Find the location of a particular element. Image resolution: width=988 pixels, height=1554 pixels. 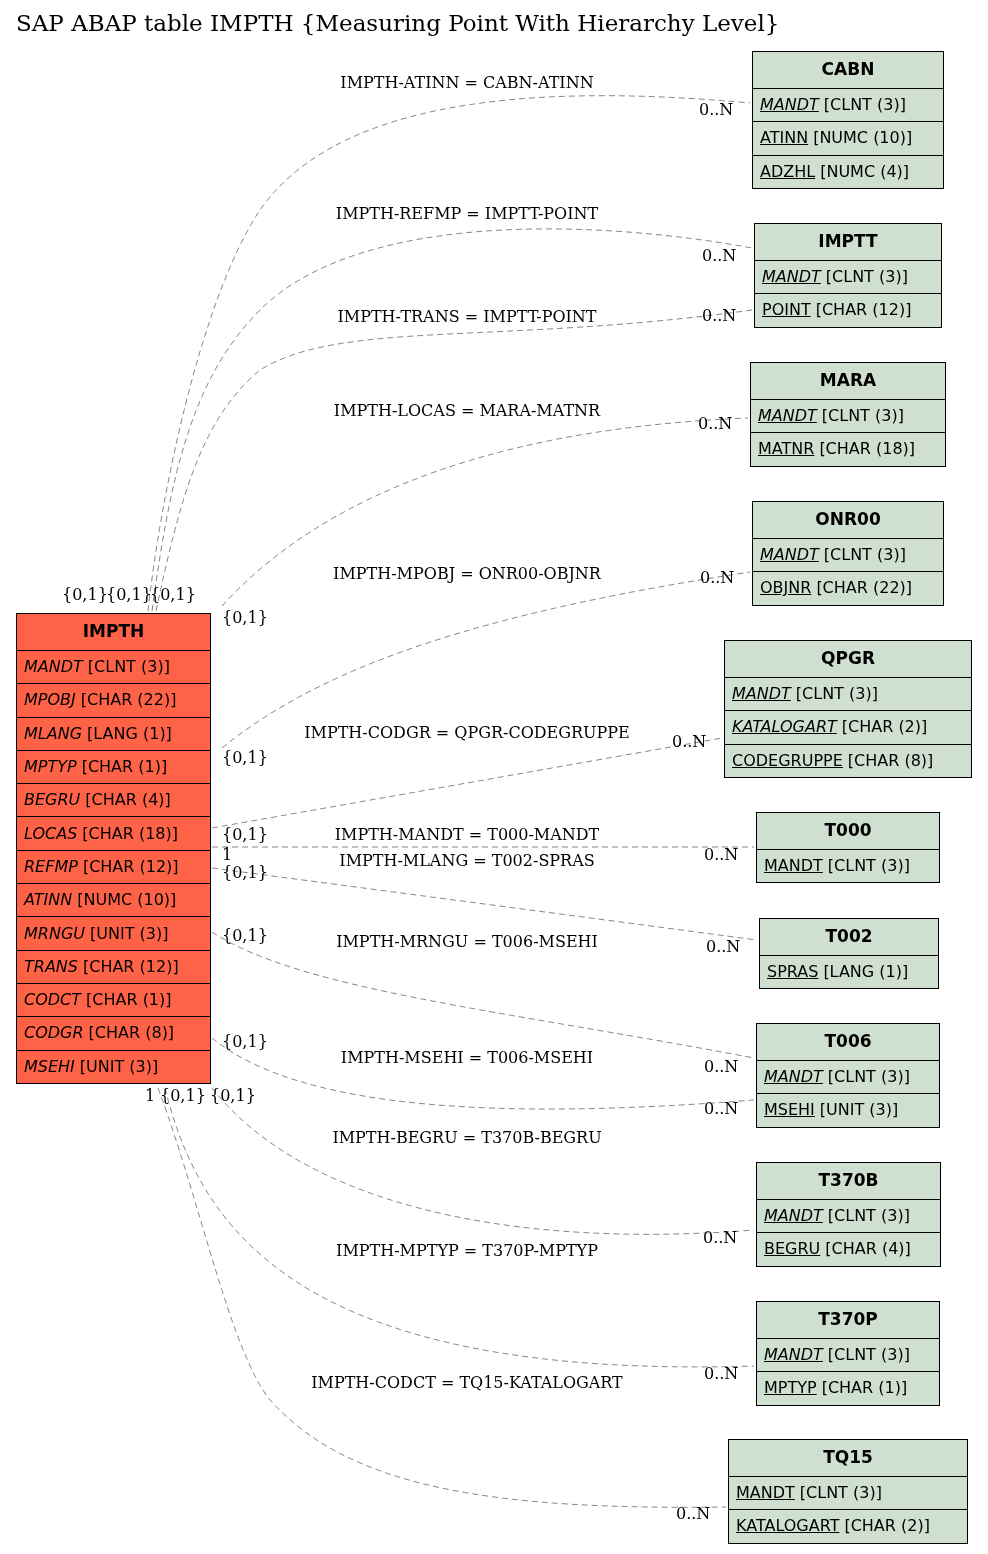

field-name: CODGR is located at coordinates (54, 1033).